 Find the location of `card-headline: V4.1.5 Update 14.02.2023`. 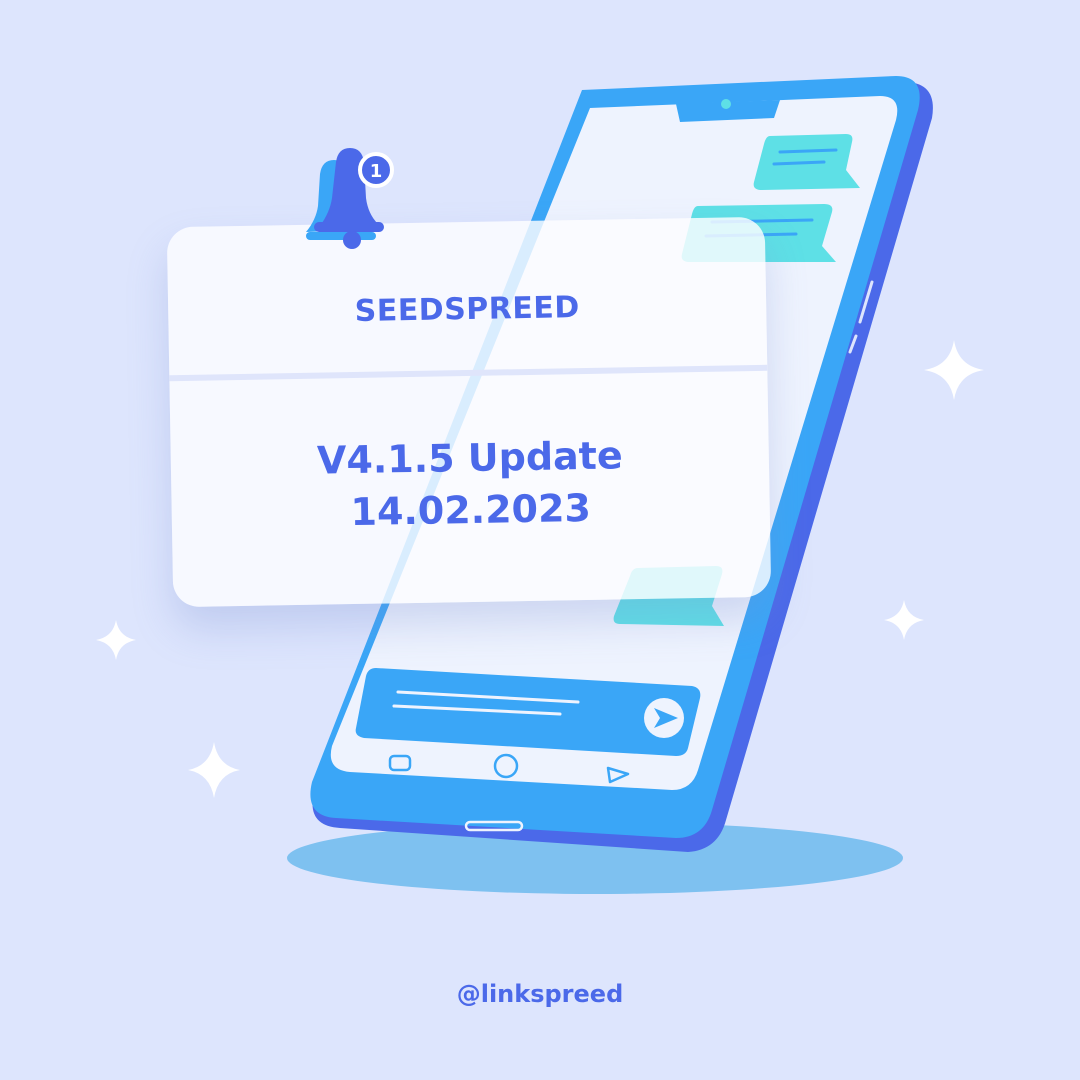

card-headline: V4.1.5 Update 14.02.2023 is located at coordinates (470, 484).